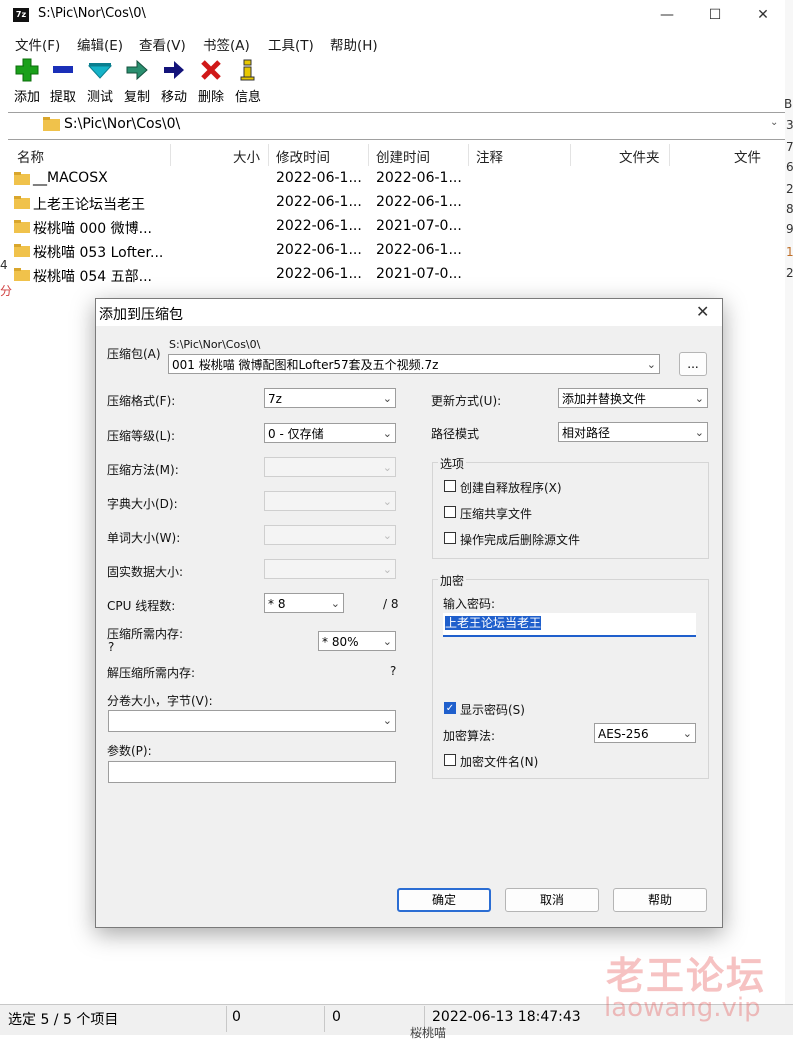 Image resolution: width=793 pixels, height=1041 pixels. Describe the element at coordinates (330, 535) in the screenshot. I see `word-size-select: ⌄` at that location.